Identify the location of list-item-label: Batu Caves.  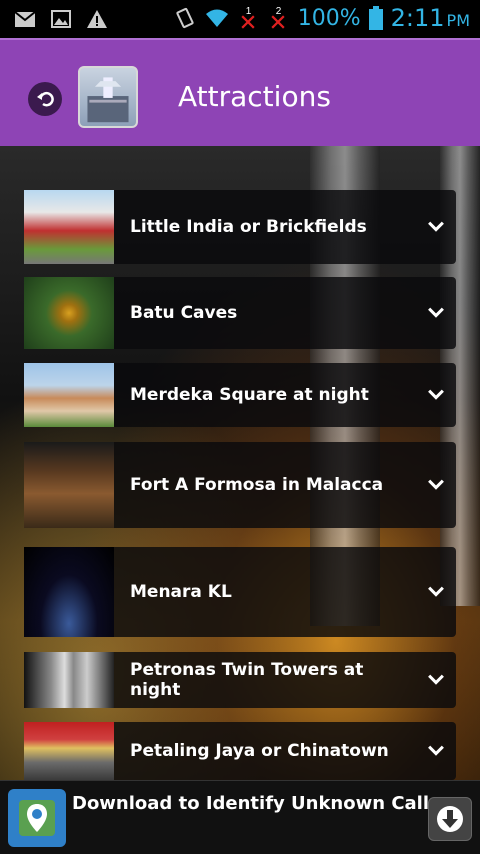
(184, 313).